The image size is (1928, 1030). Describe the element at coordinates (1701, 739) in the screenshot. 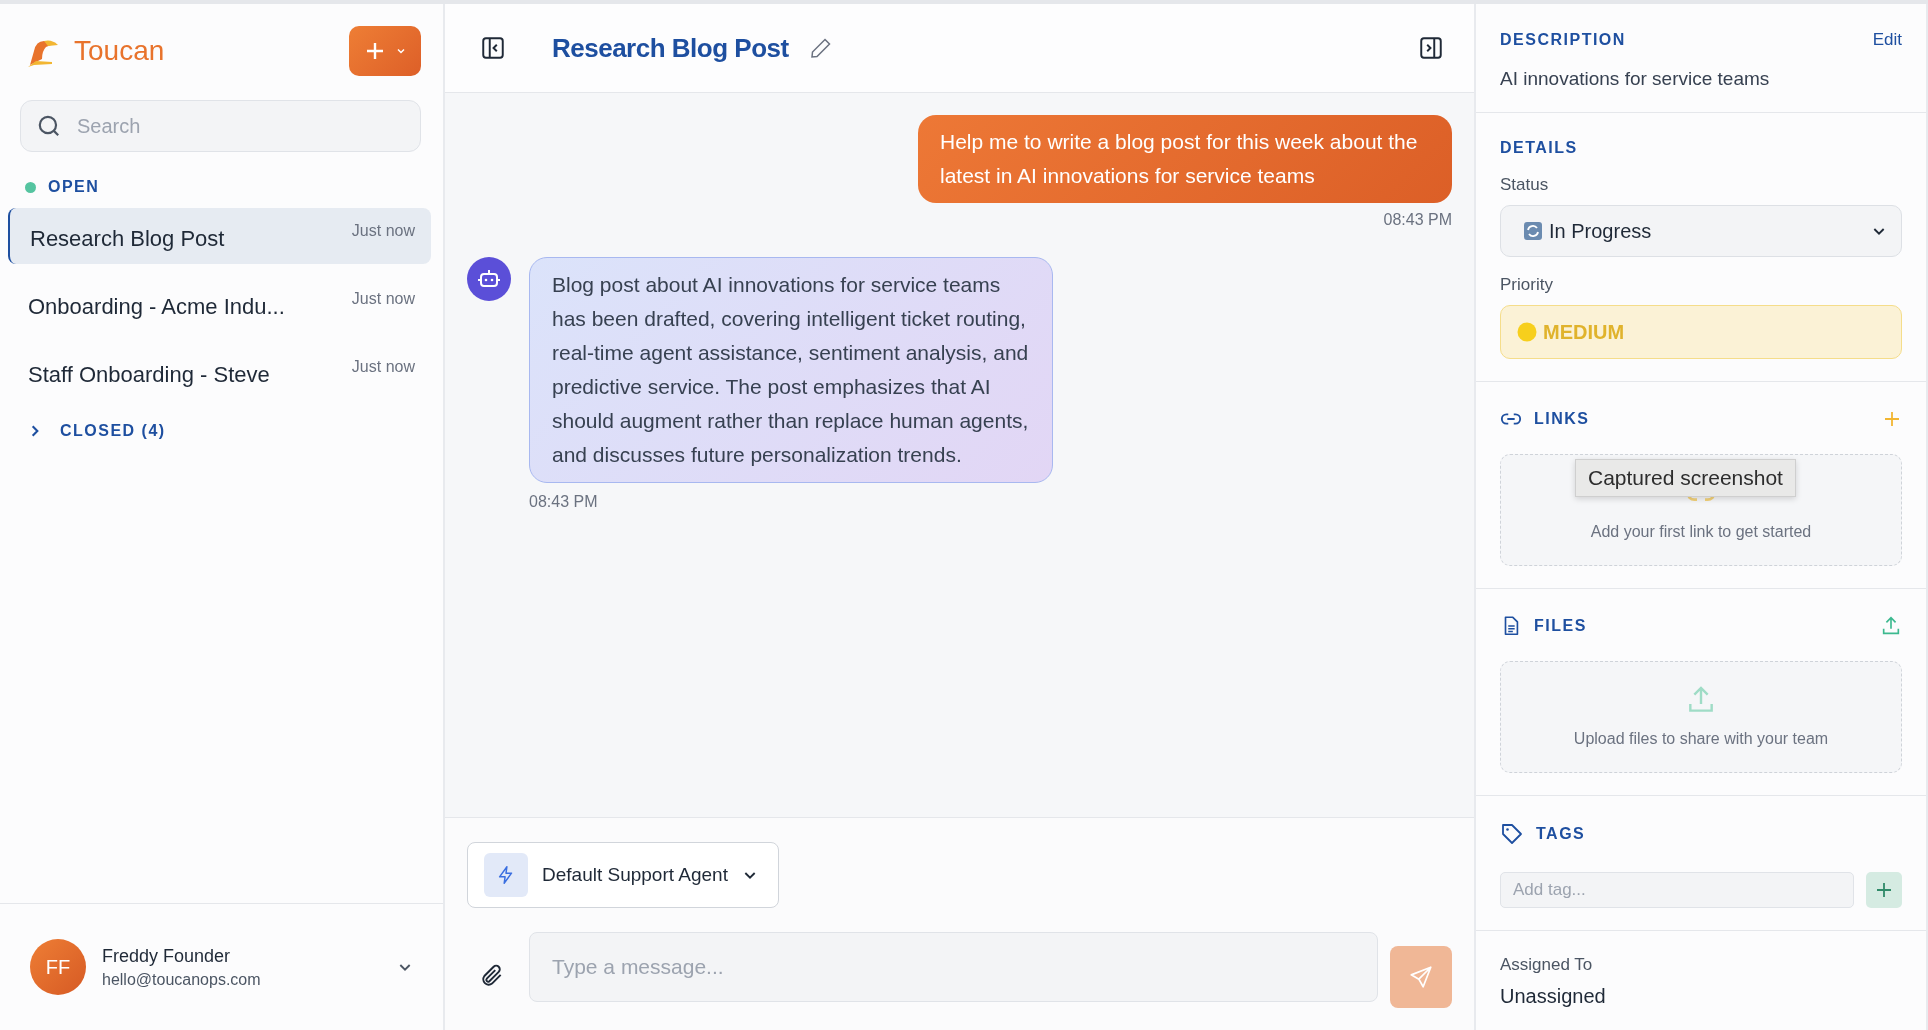

I see `empty-state-text: Upload files to share with your team` at that location.